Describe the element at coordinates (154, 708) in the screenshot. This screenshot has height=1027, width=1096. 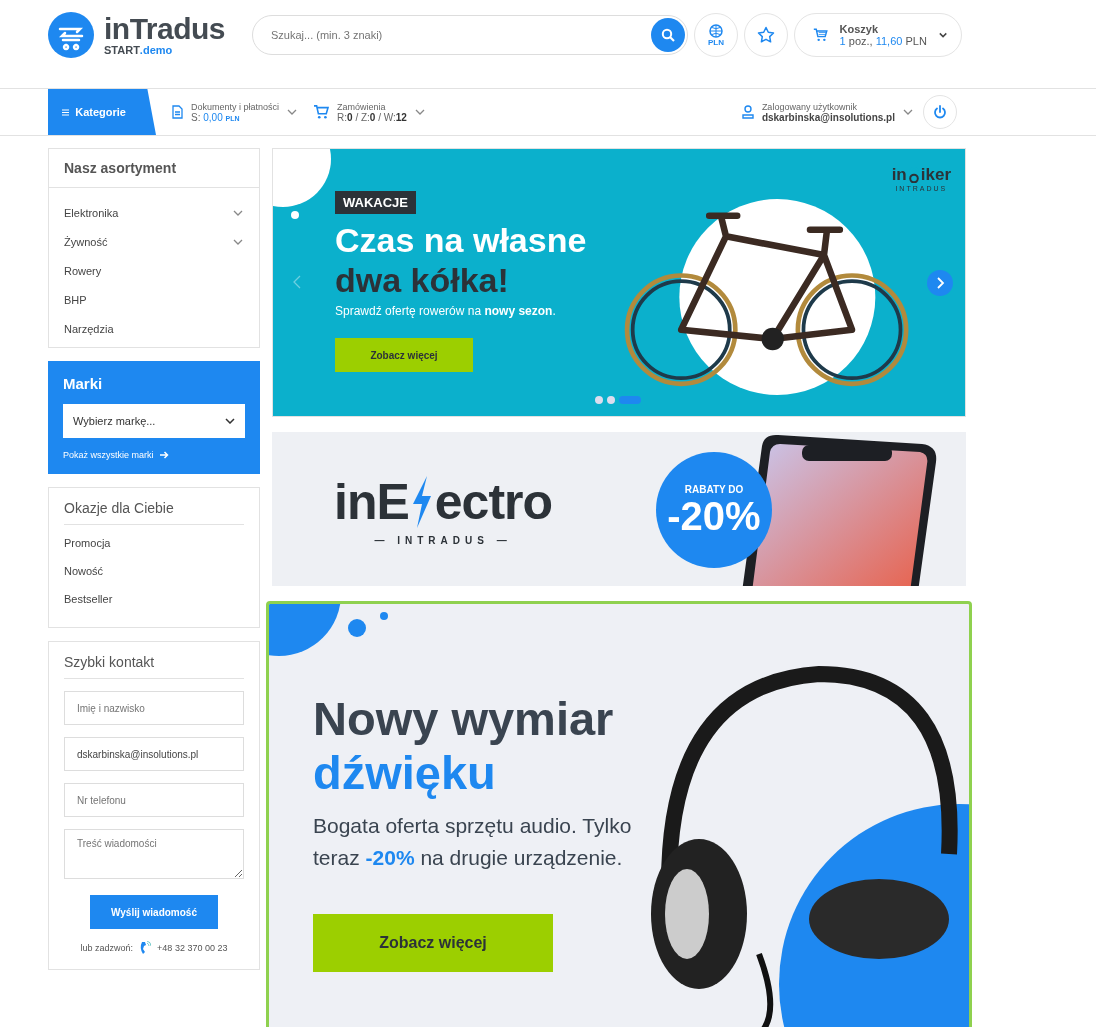
I see `input-field: Imię i nazwisko` at that location.